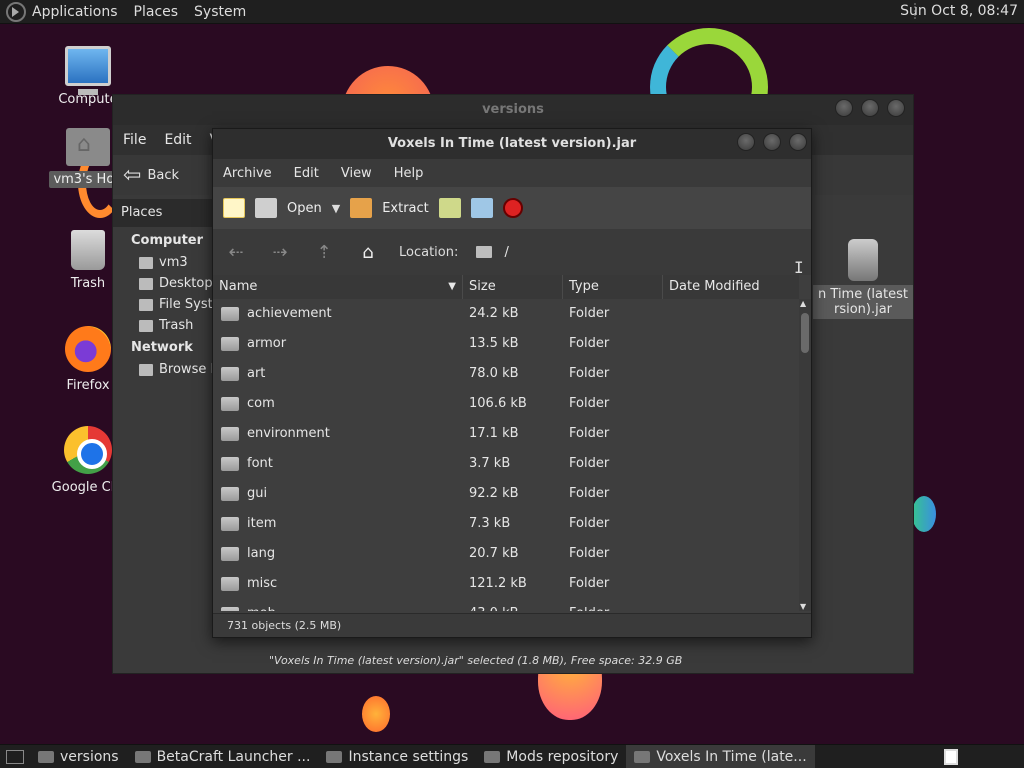 This screenshot has height=768, width=1024. I want to click on scroll-down-icon: ▼, so click(803, 606).